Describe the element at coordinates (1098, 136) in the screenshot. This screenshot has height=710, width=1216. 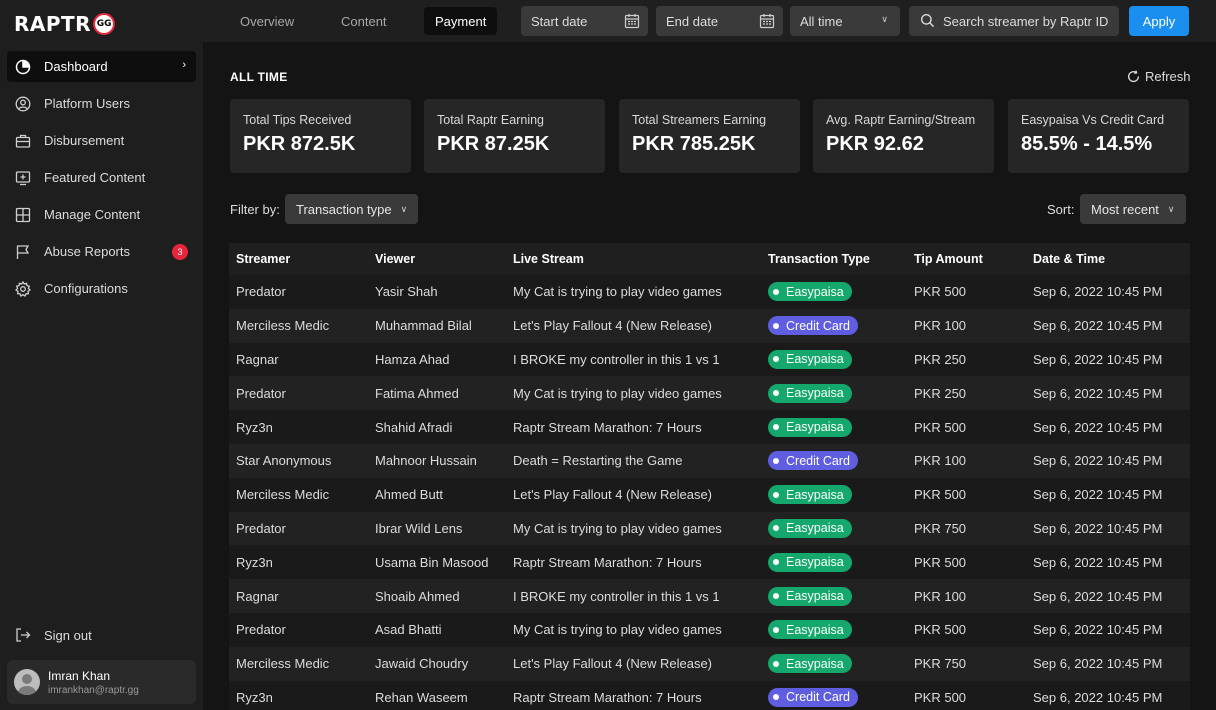
I see `stat-card-payment-split: Easypaisa Vs Credit Card 85.5% - 14.5%` at that location.